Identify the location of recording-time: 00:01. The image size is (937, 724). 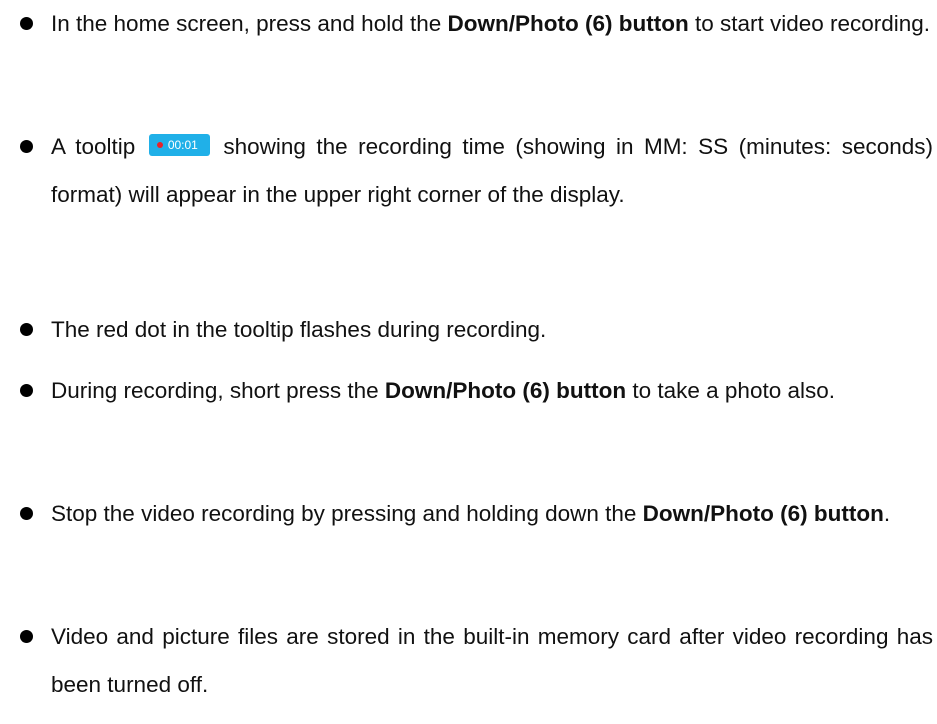
(182, 145).